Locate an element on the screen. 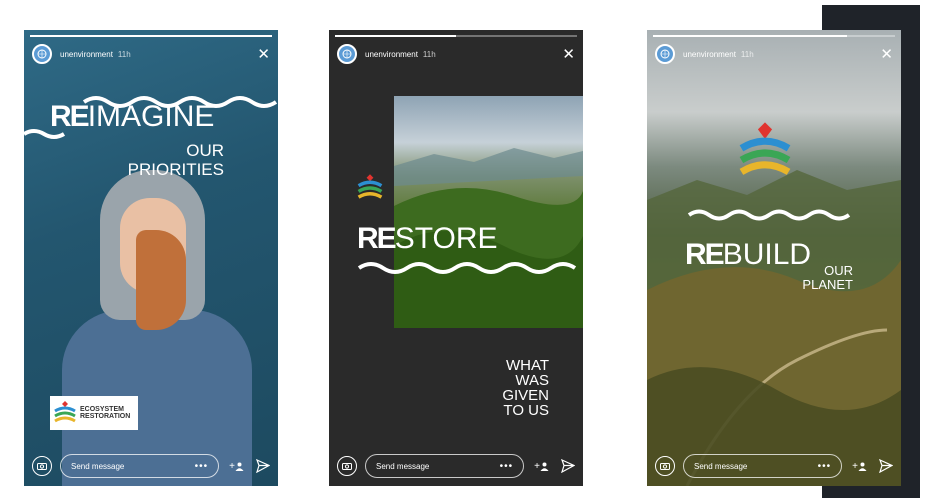 This screenshot has width=925, height=498. headline: REIMAGINE is located at coordinates (132, 117).